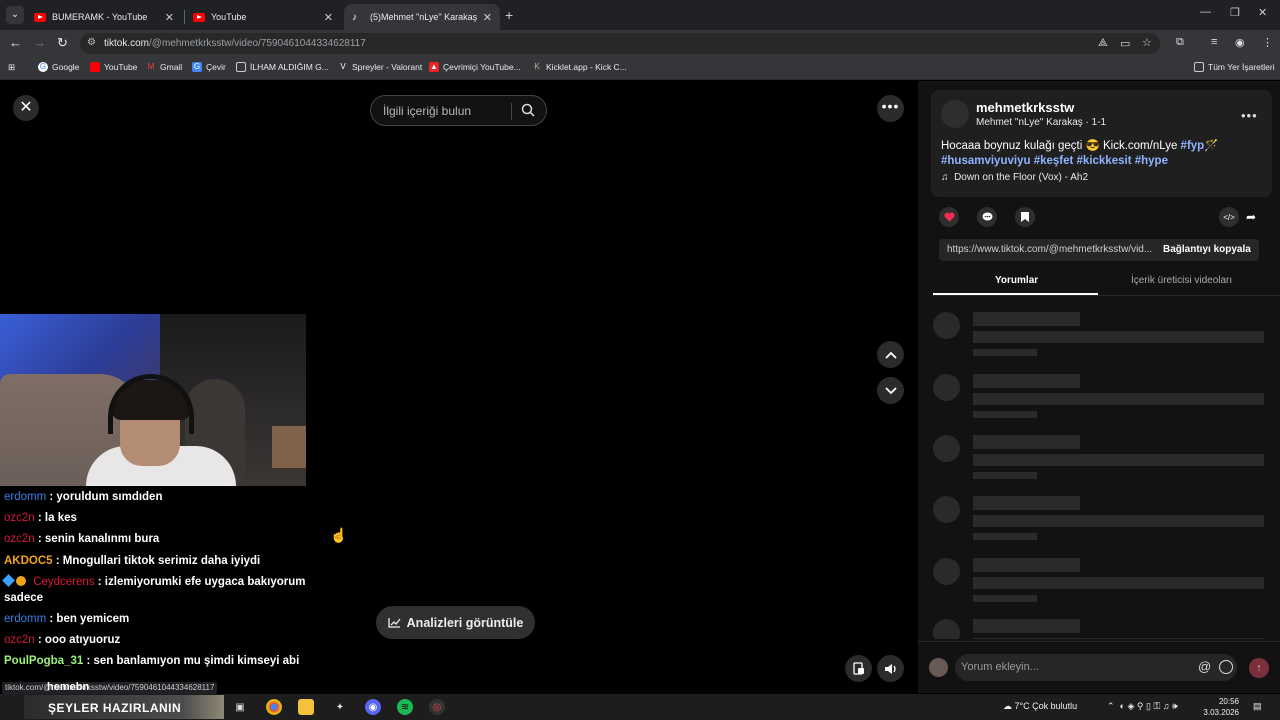  I want to click on app-icon: ✦, so click(340, 707).